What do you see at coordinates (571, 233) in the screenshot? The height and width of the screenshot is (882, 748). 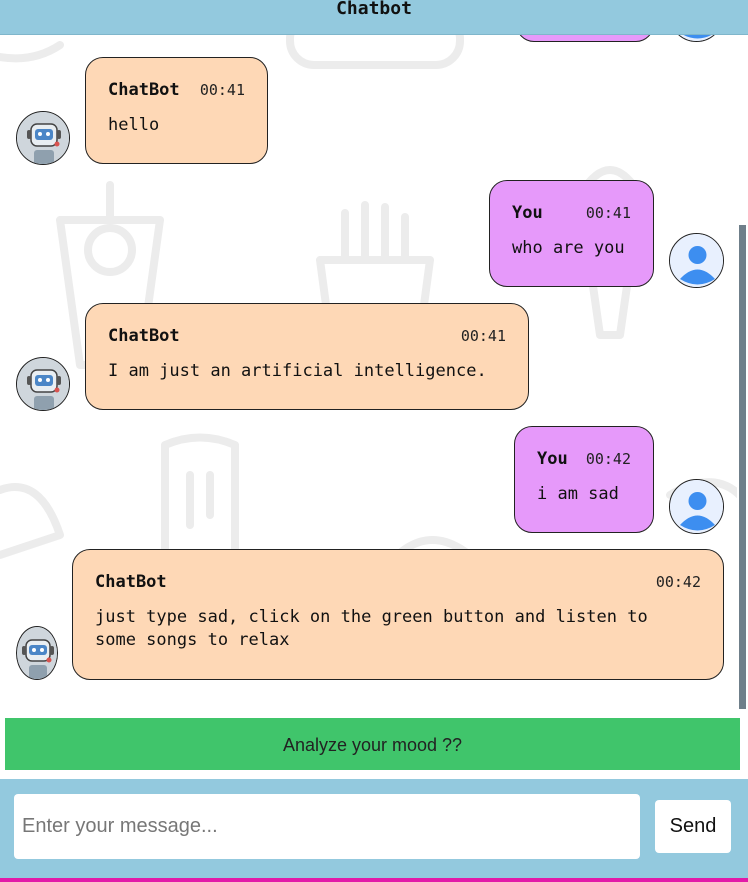 I see `user-message-bubble: You 00:41 who are you` at bounding box center [571, 233].